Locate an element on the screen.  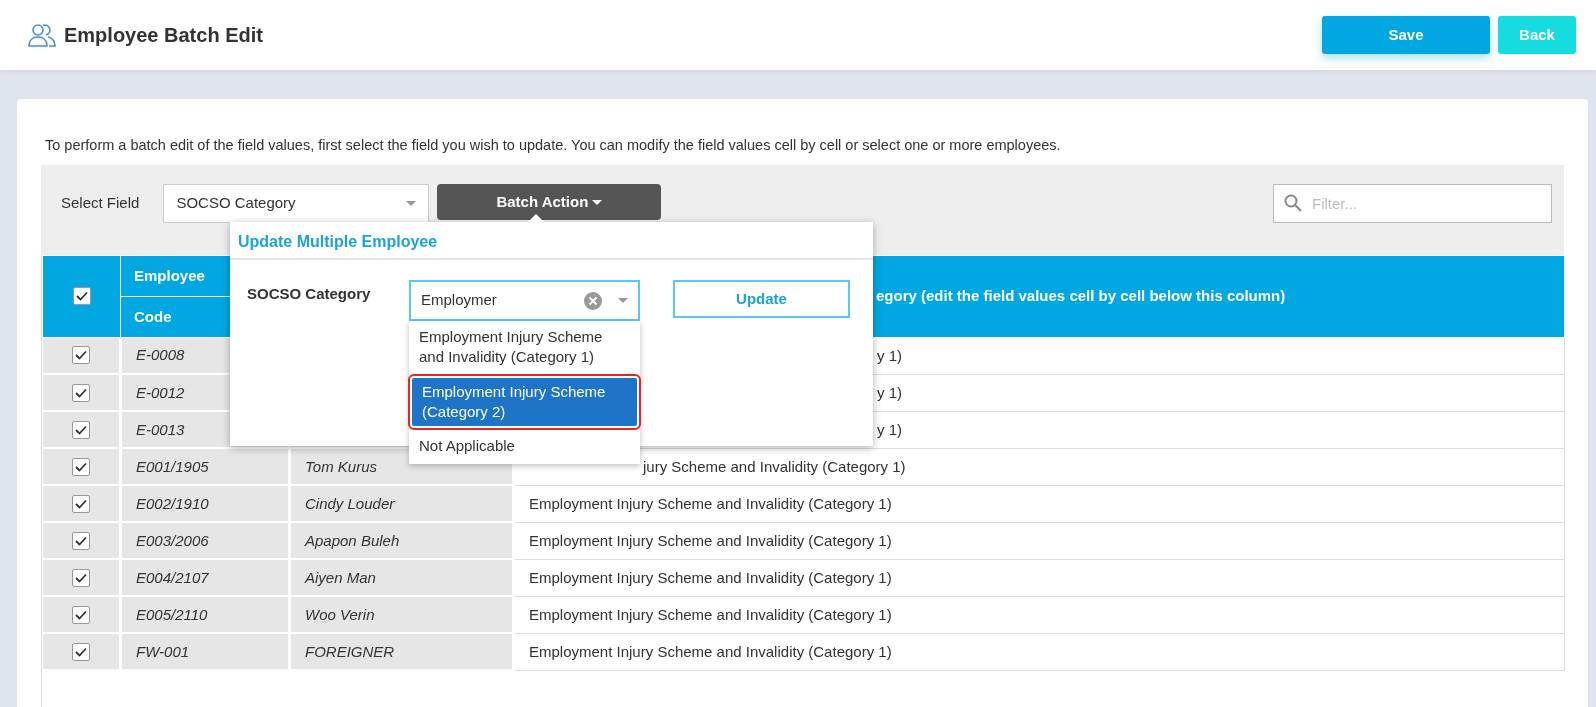
field-select: SOCSO Category is located at coordinates (296, 203).